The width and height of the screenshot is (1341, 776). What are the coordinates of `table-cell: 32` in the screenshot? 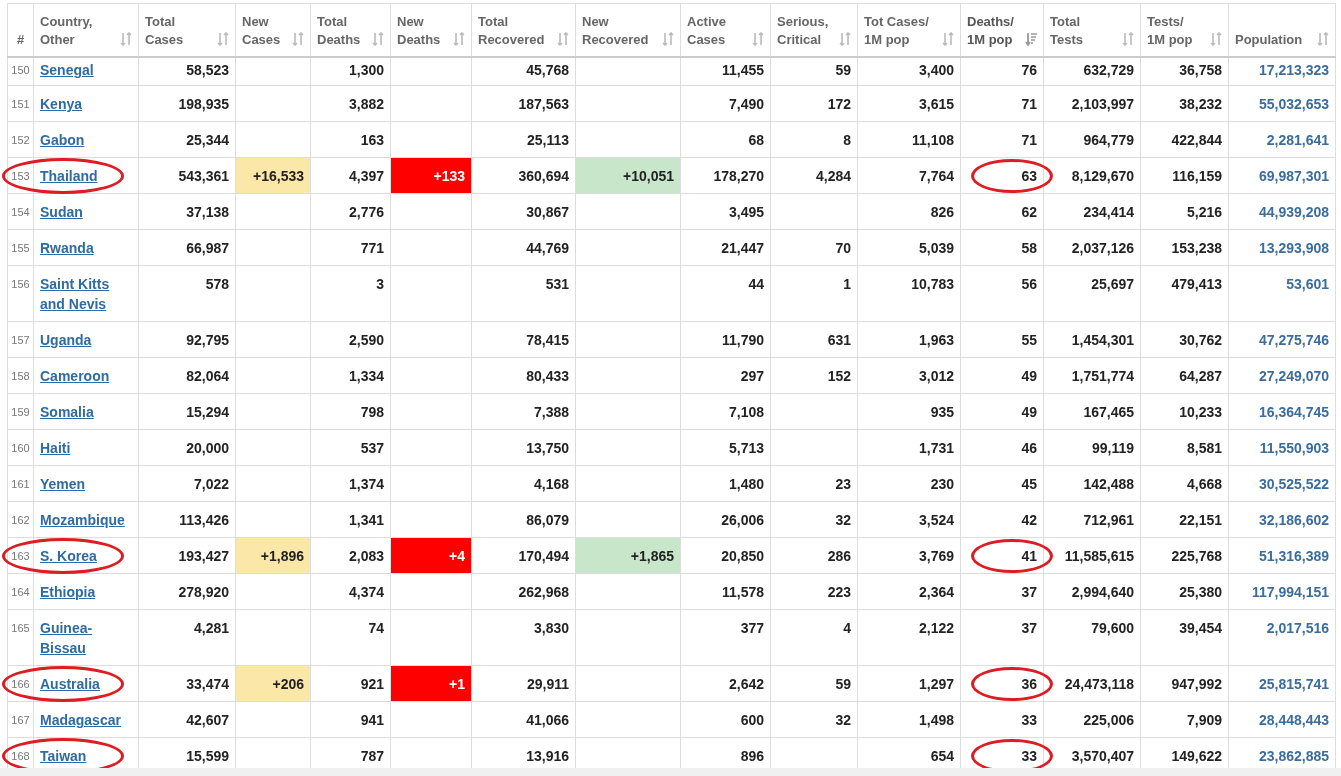 It's located at (843, 520).